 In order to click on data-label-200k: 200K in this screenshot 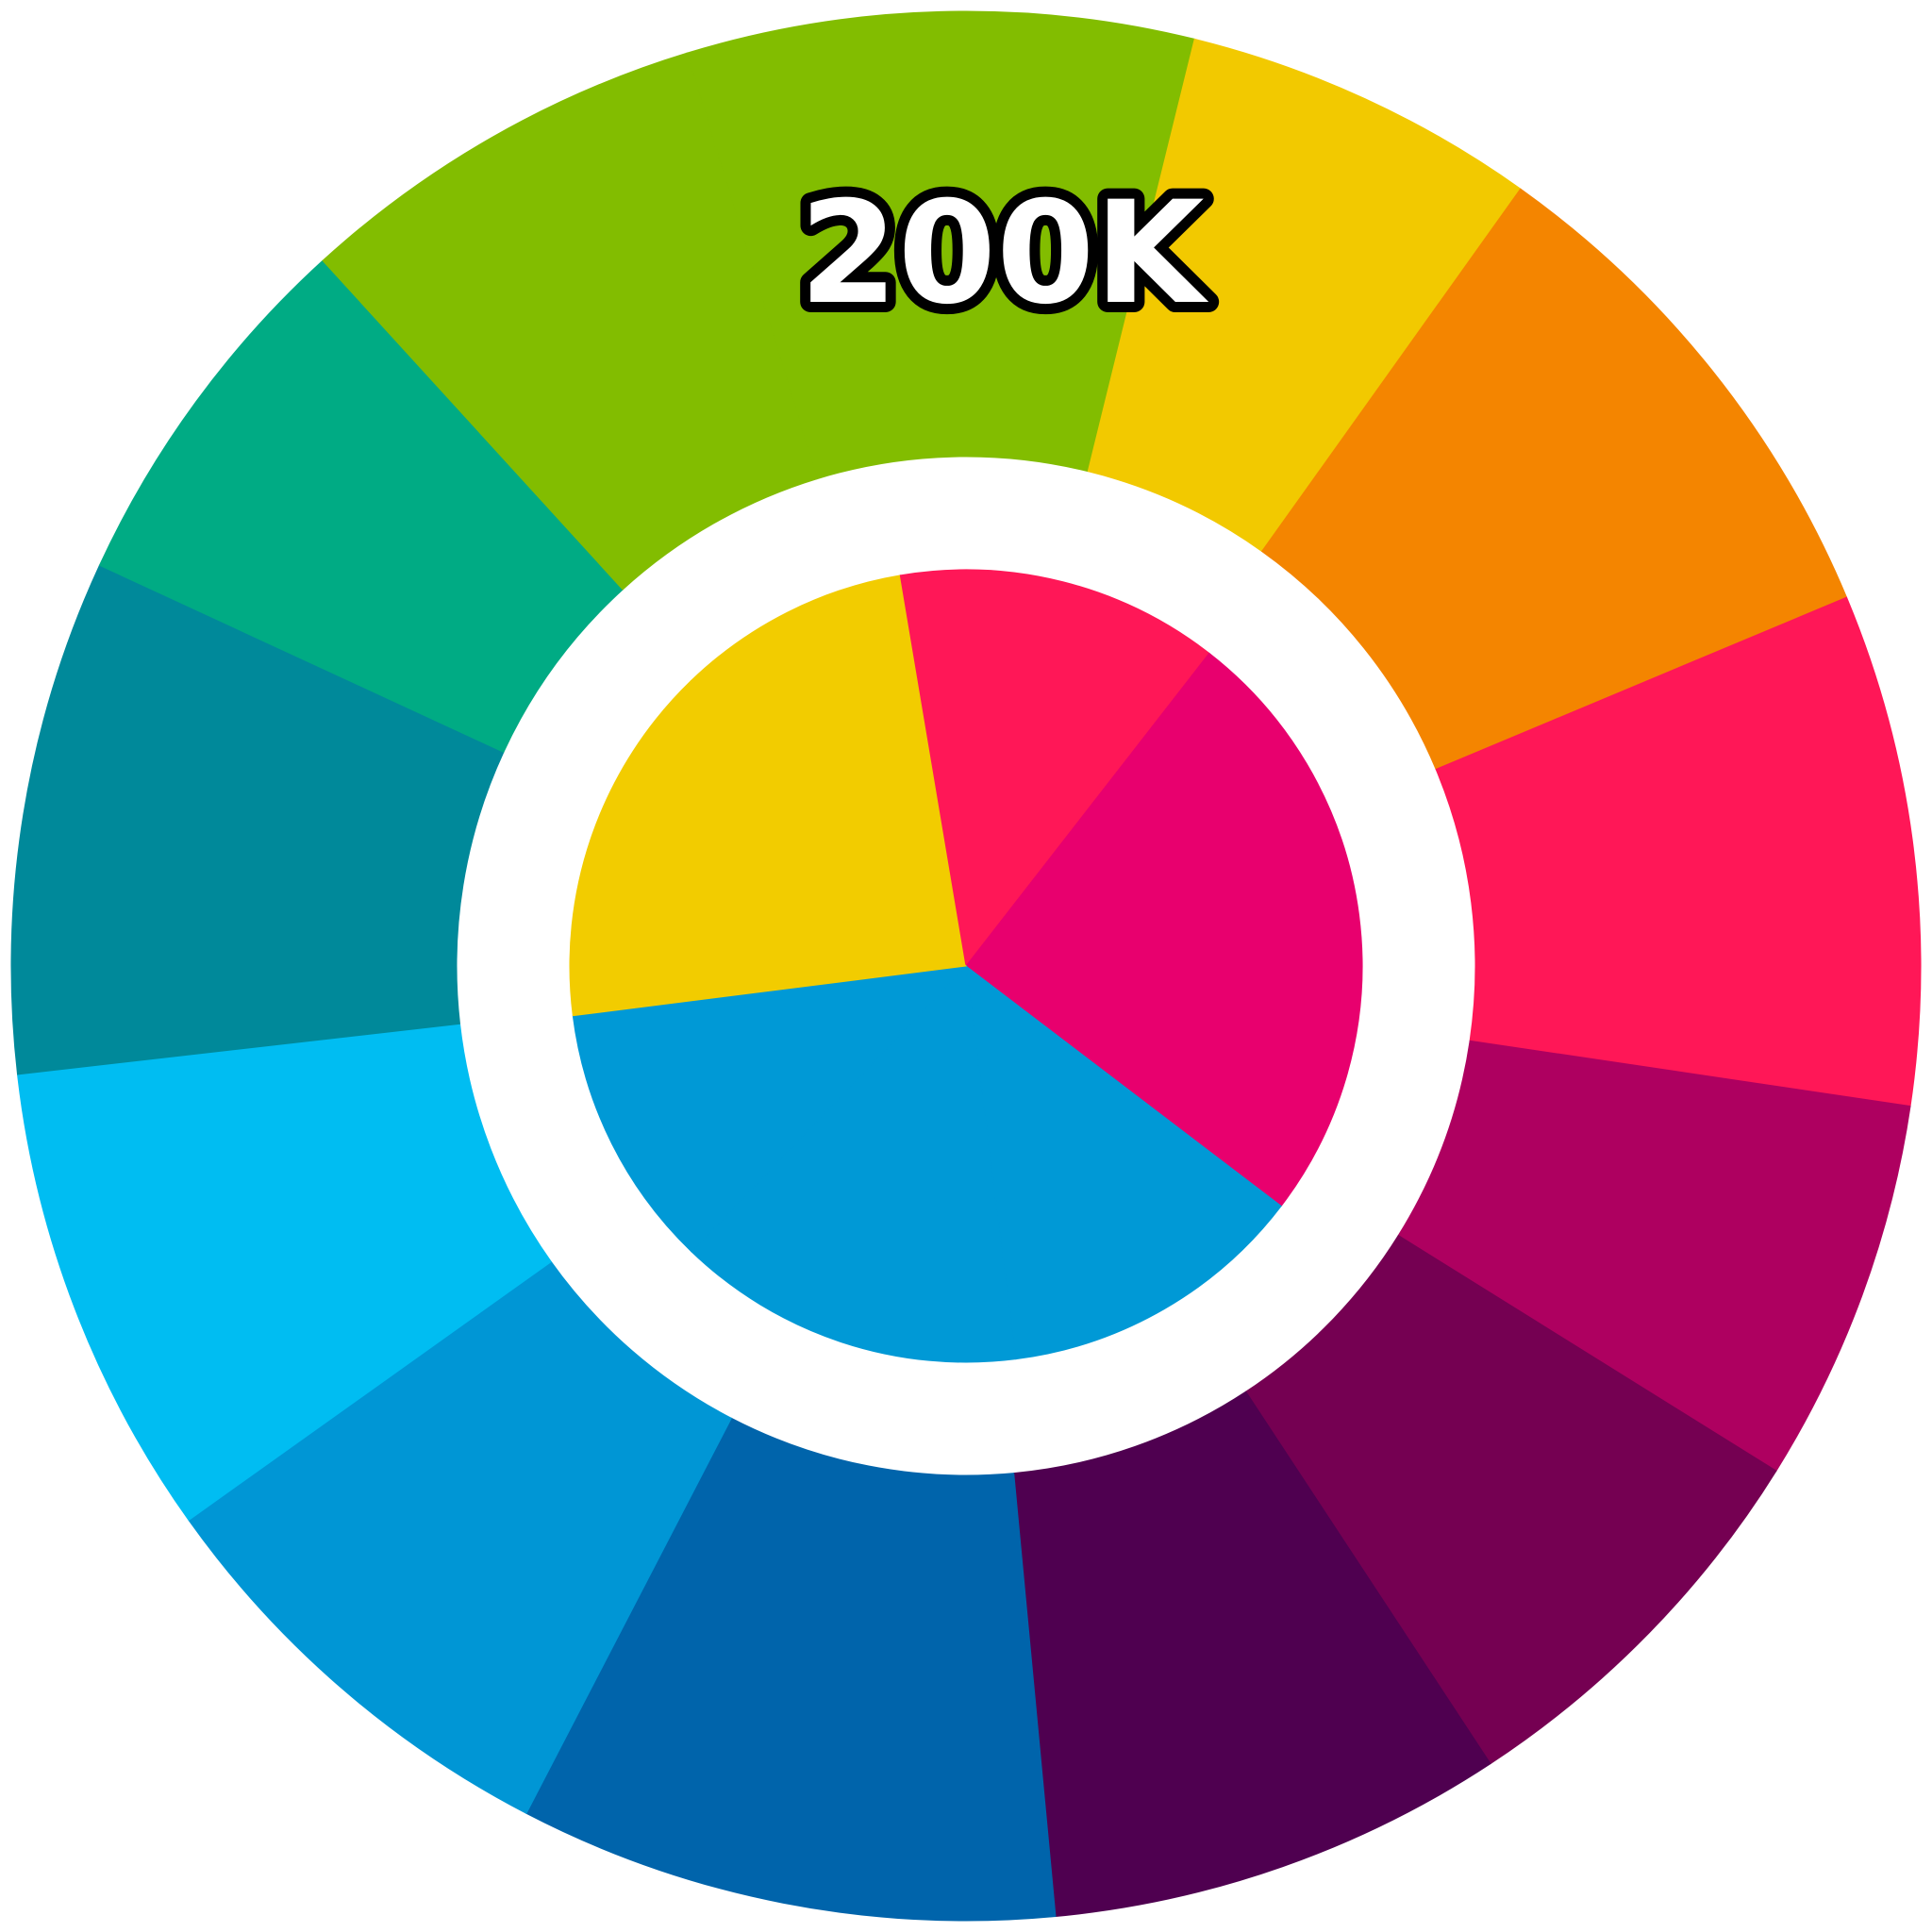, I will do `click(1003, 254)`.